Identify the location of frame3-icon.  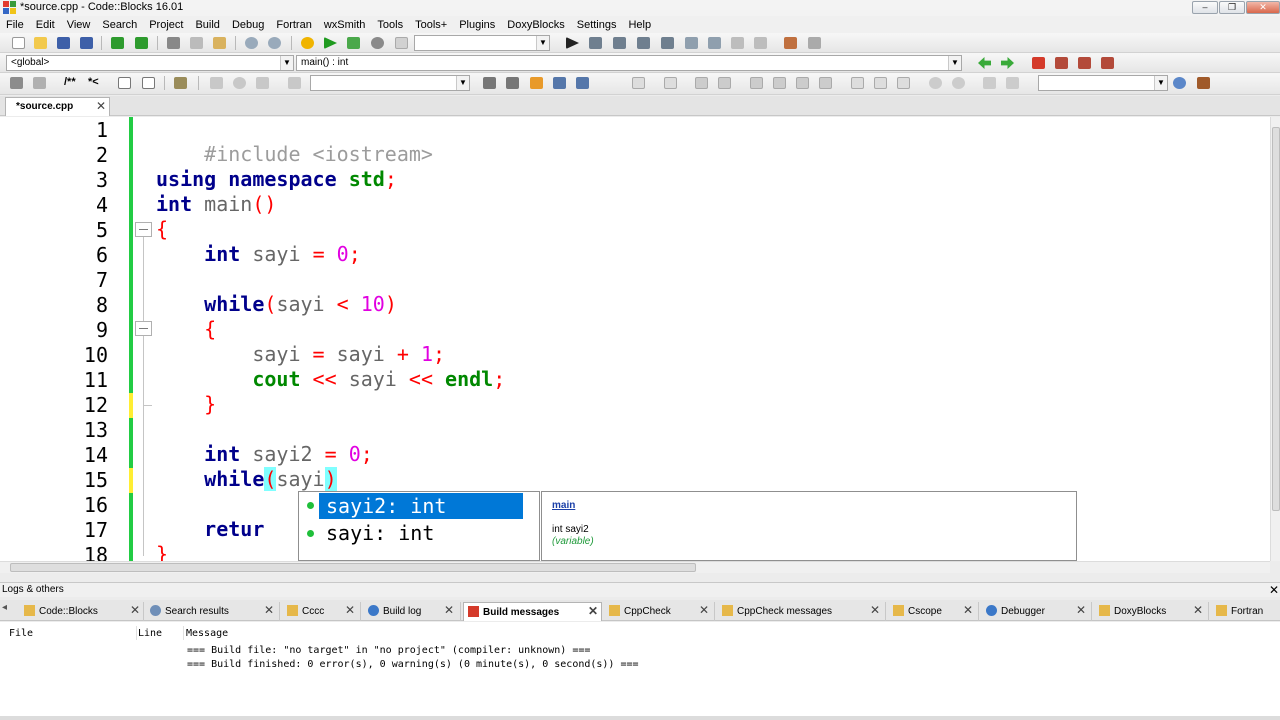
(903, 83).